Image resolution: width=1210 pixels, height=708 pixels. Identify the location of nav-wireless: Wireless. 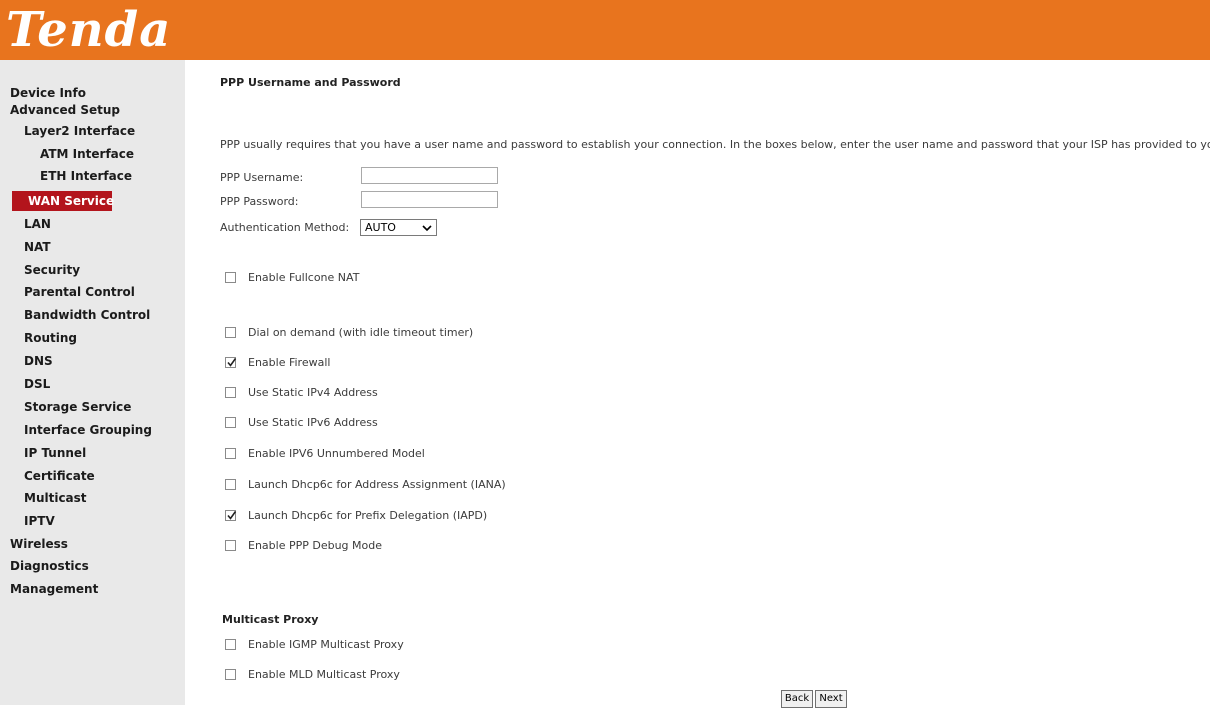
(39, 544).